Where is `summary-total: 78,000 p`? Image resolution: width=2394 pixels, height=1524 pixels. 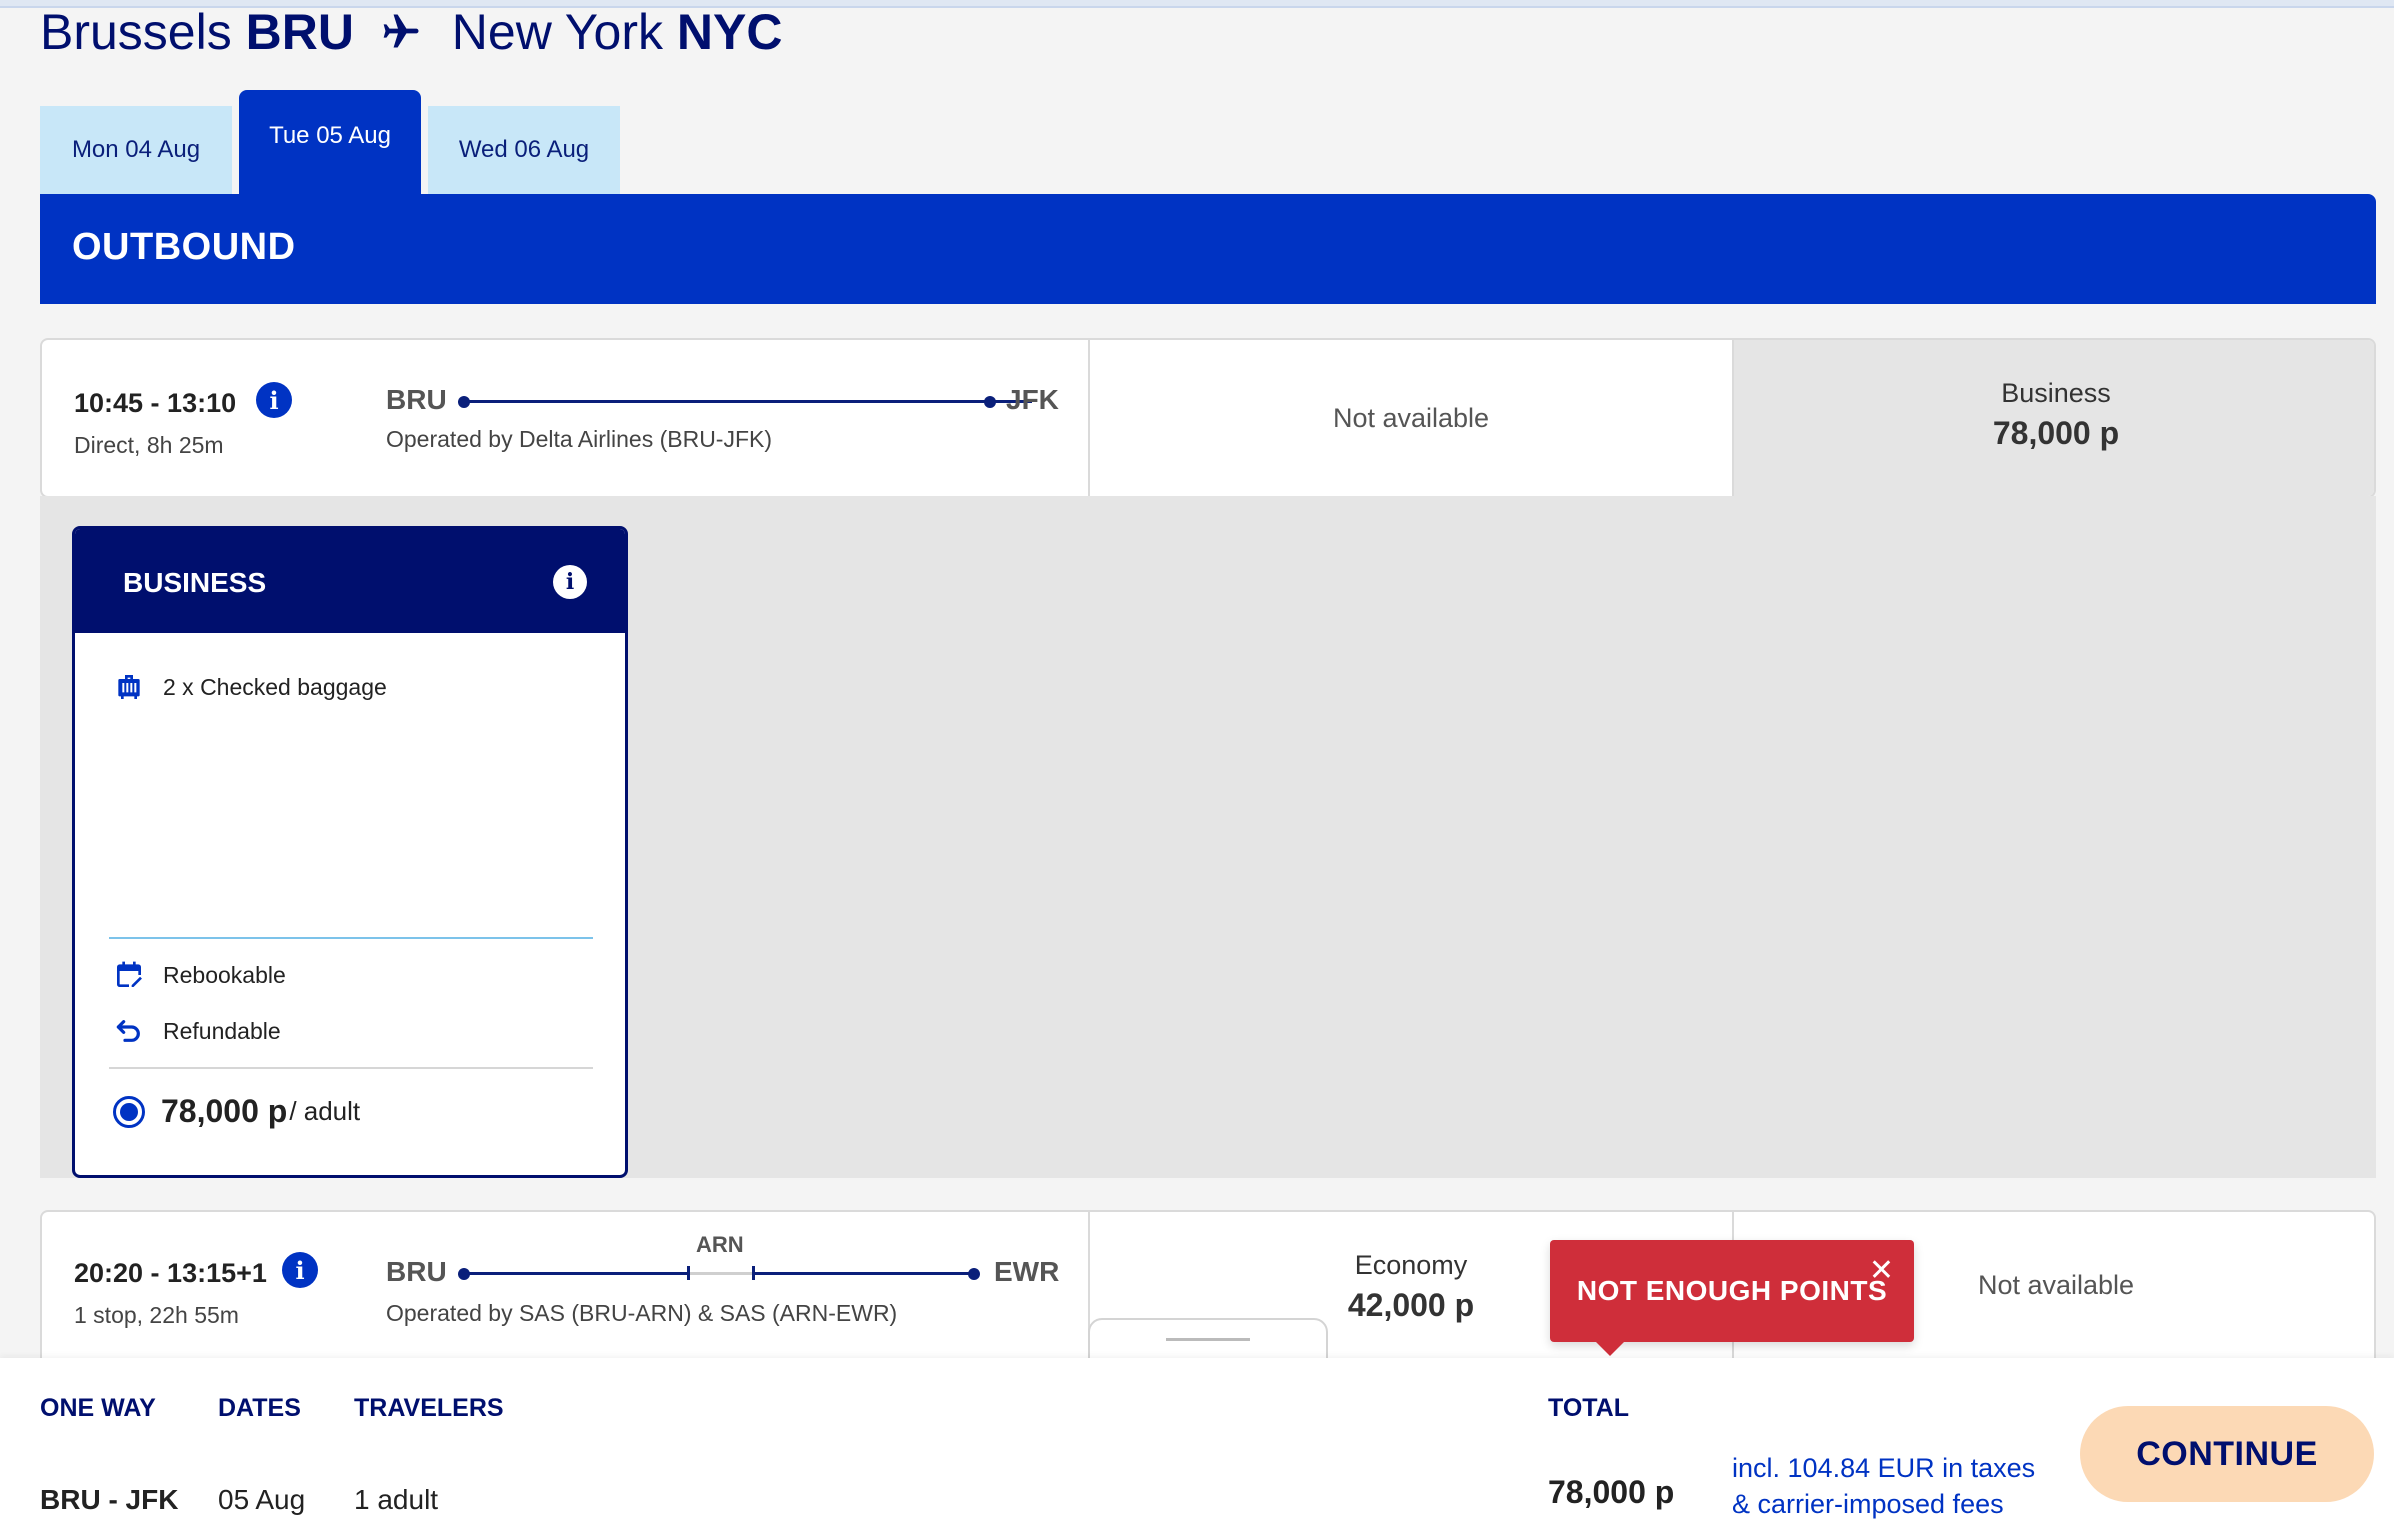
summary-total: 78,000 p is located at coordinates (1611, 1492).